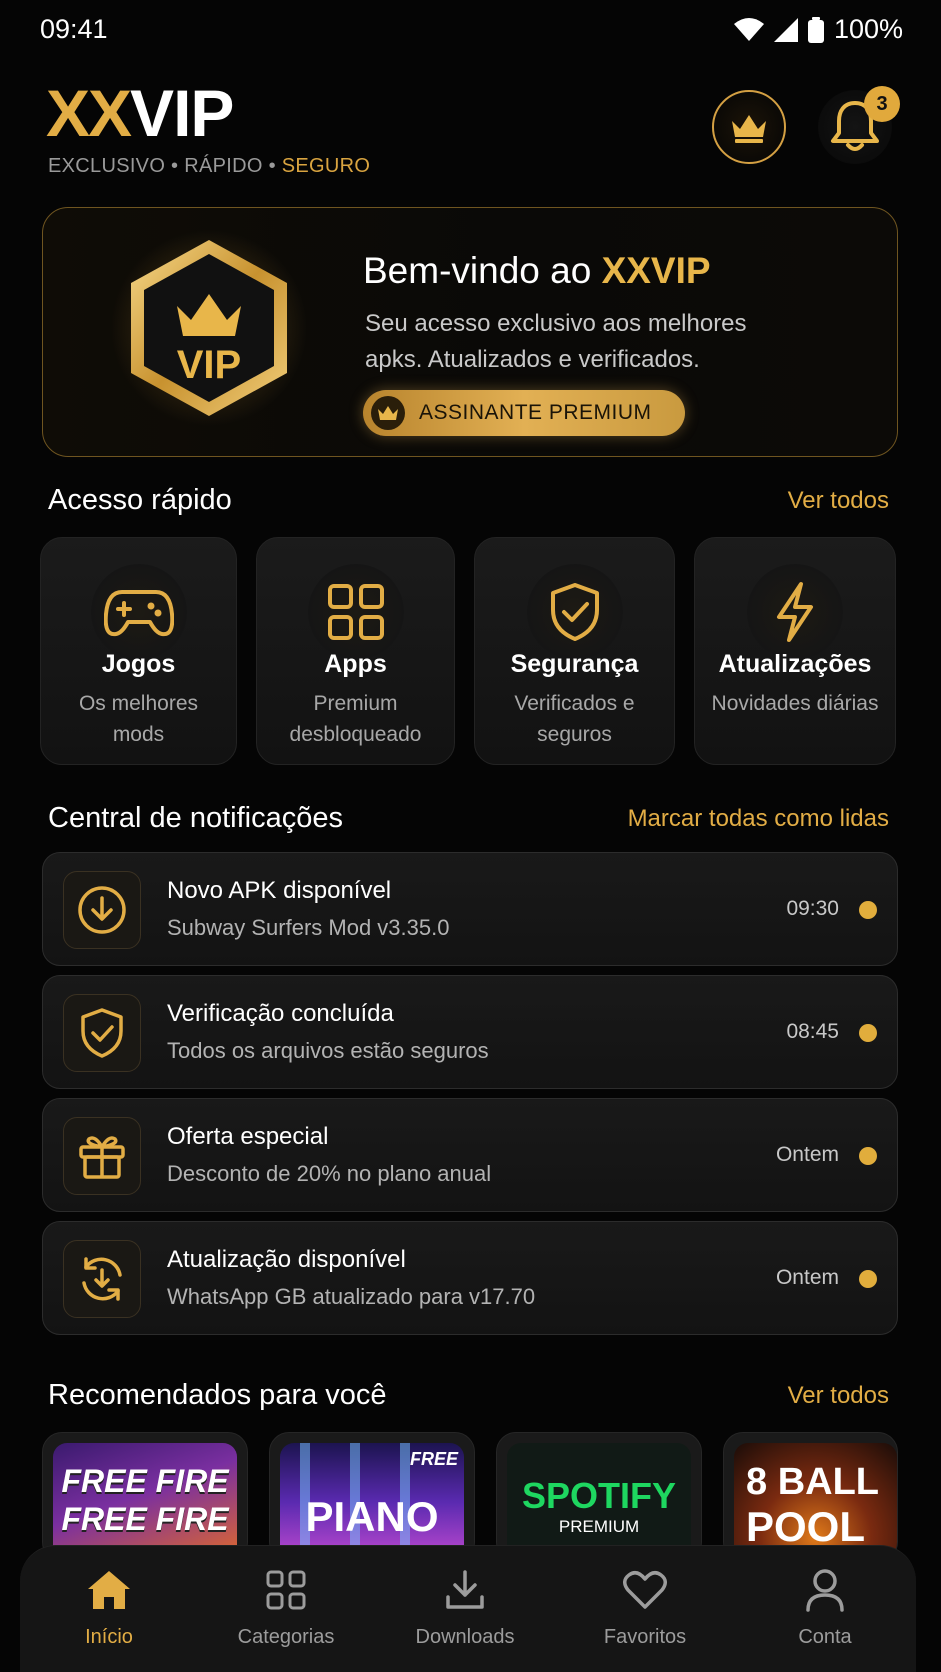 The height and width of the screenshot is (1672, 941). Describe the element at coordinates (308, 927) in the screenshot. I see `notification-subtitle: Subway Surfers Mod v3.35.0` at that location.